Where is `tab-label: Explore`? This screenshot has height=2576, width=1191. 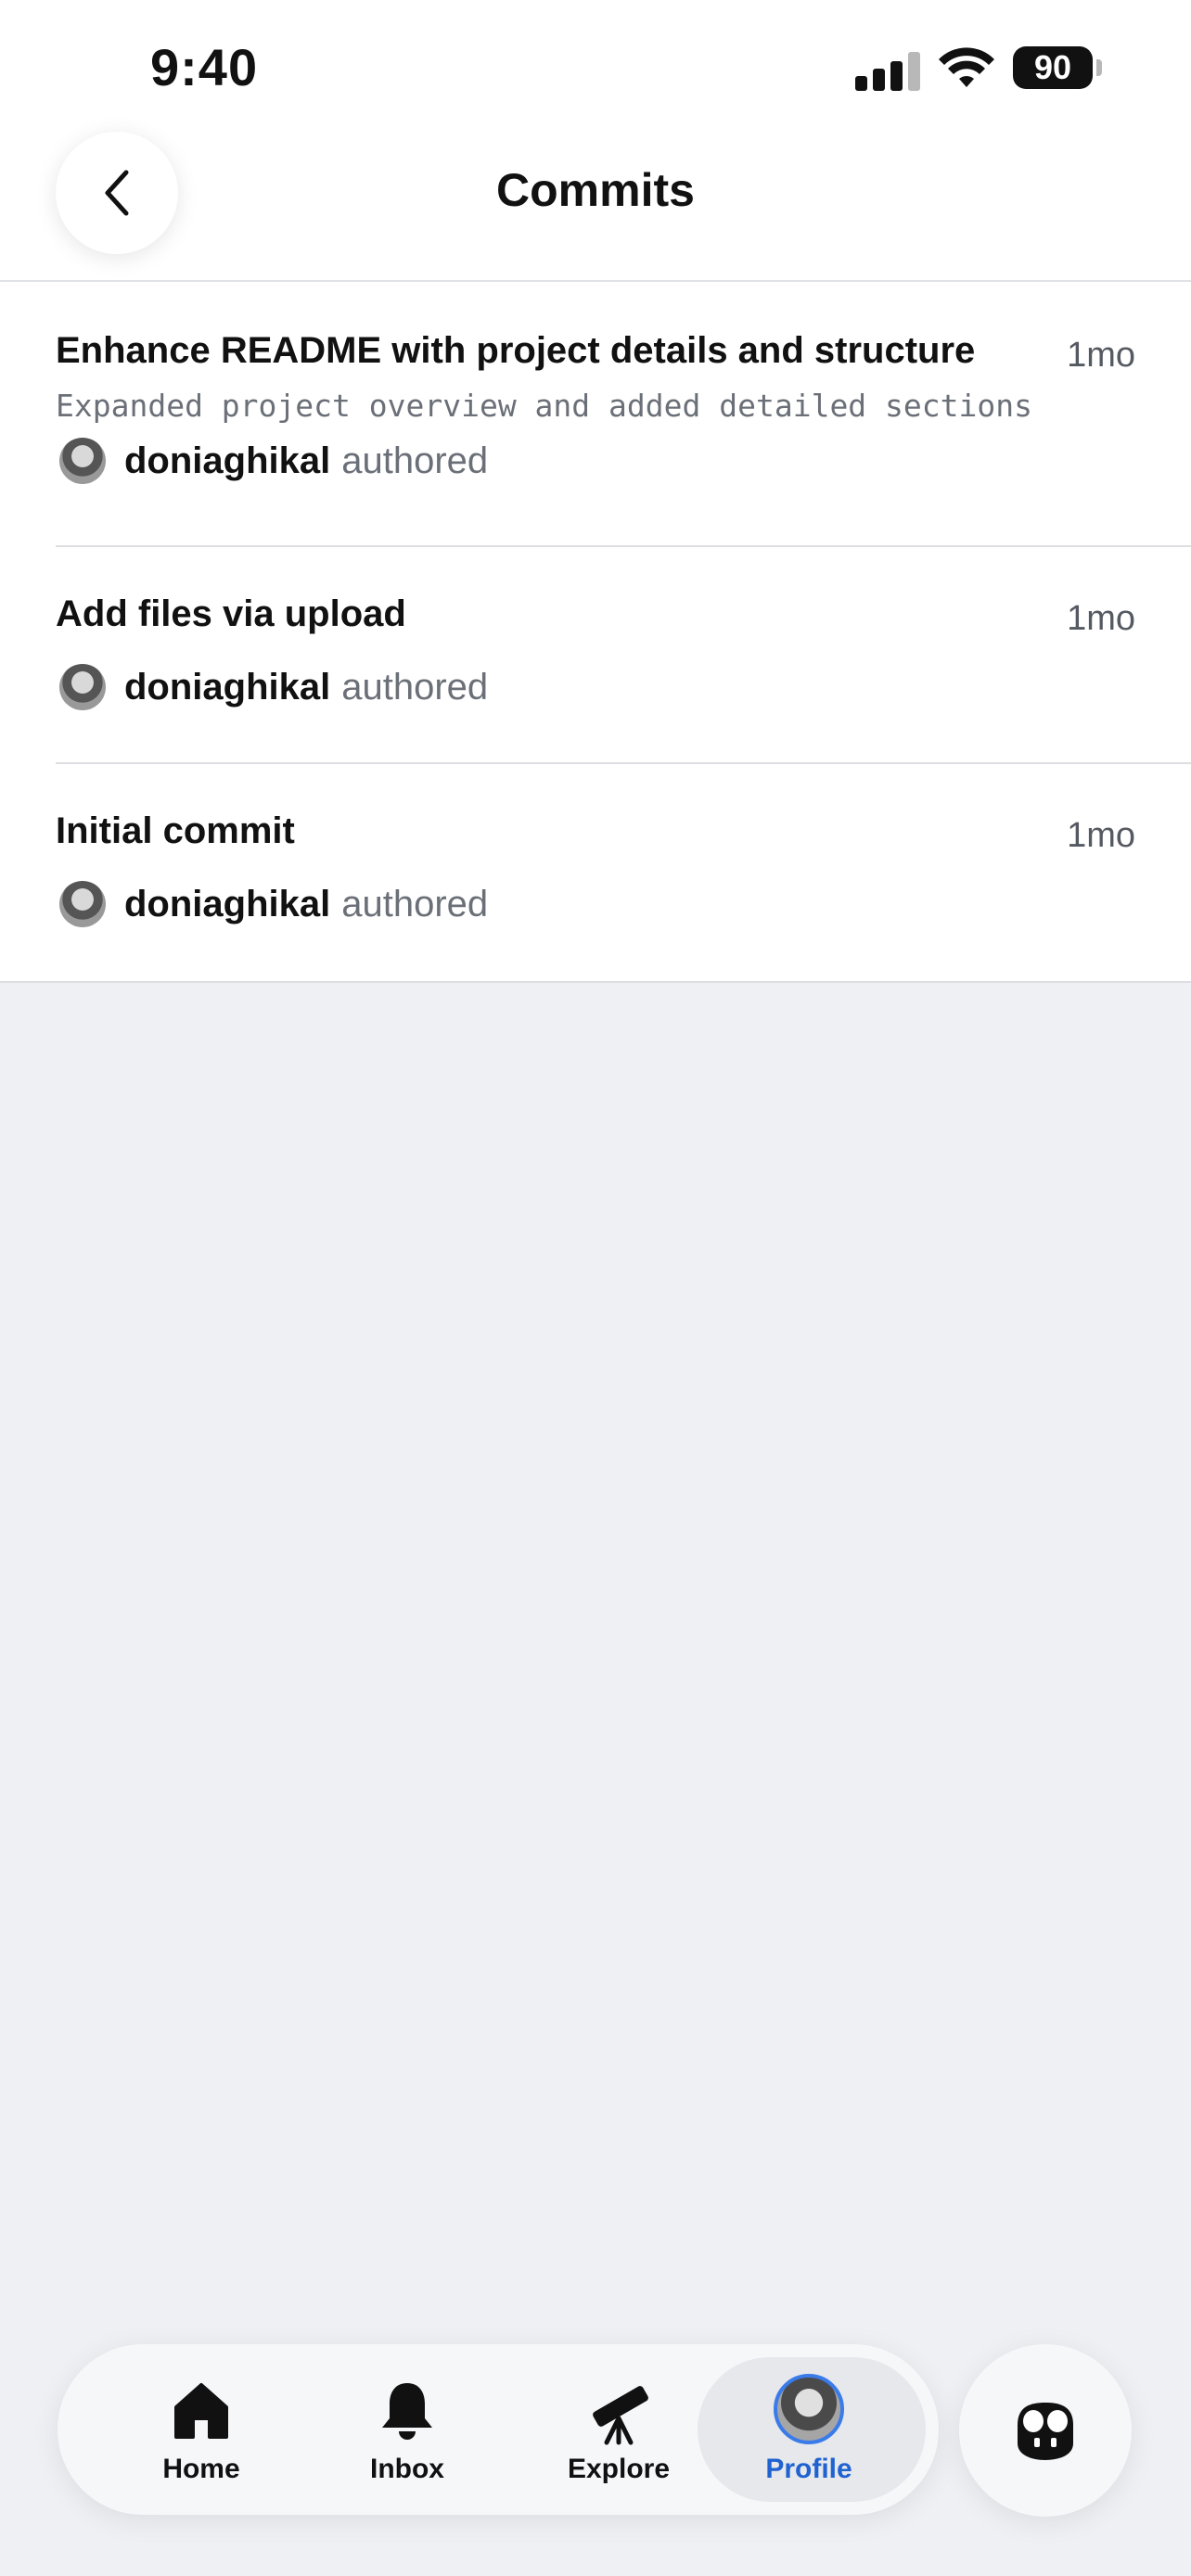
tab-label: Explore is located at coordinates (619, 2469).